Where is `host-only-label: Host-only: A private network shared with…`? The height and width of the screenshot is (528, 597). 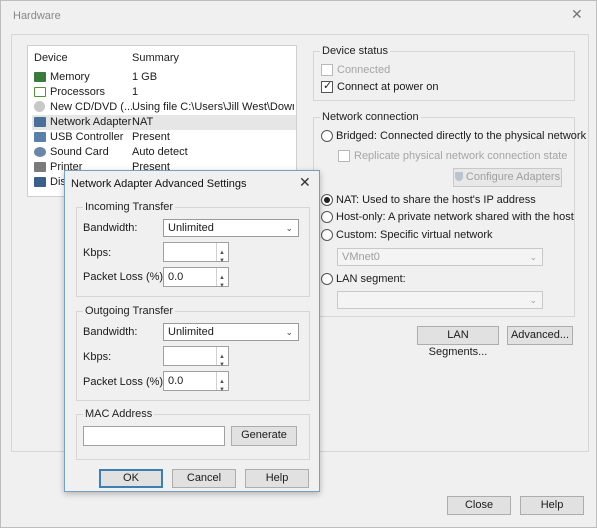
host-only-label: Host-only: A private network shared with… is located at coordinates (455, 217).